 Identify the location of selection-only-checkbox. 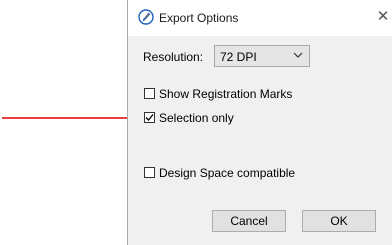
(149, 117).